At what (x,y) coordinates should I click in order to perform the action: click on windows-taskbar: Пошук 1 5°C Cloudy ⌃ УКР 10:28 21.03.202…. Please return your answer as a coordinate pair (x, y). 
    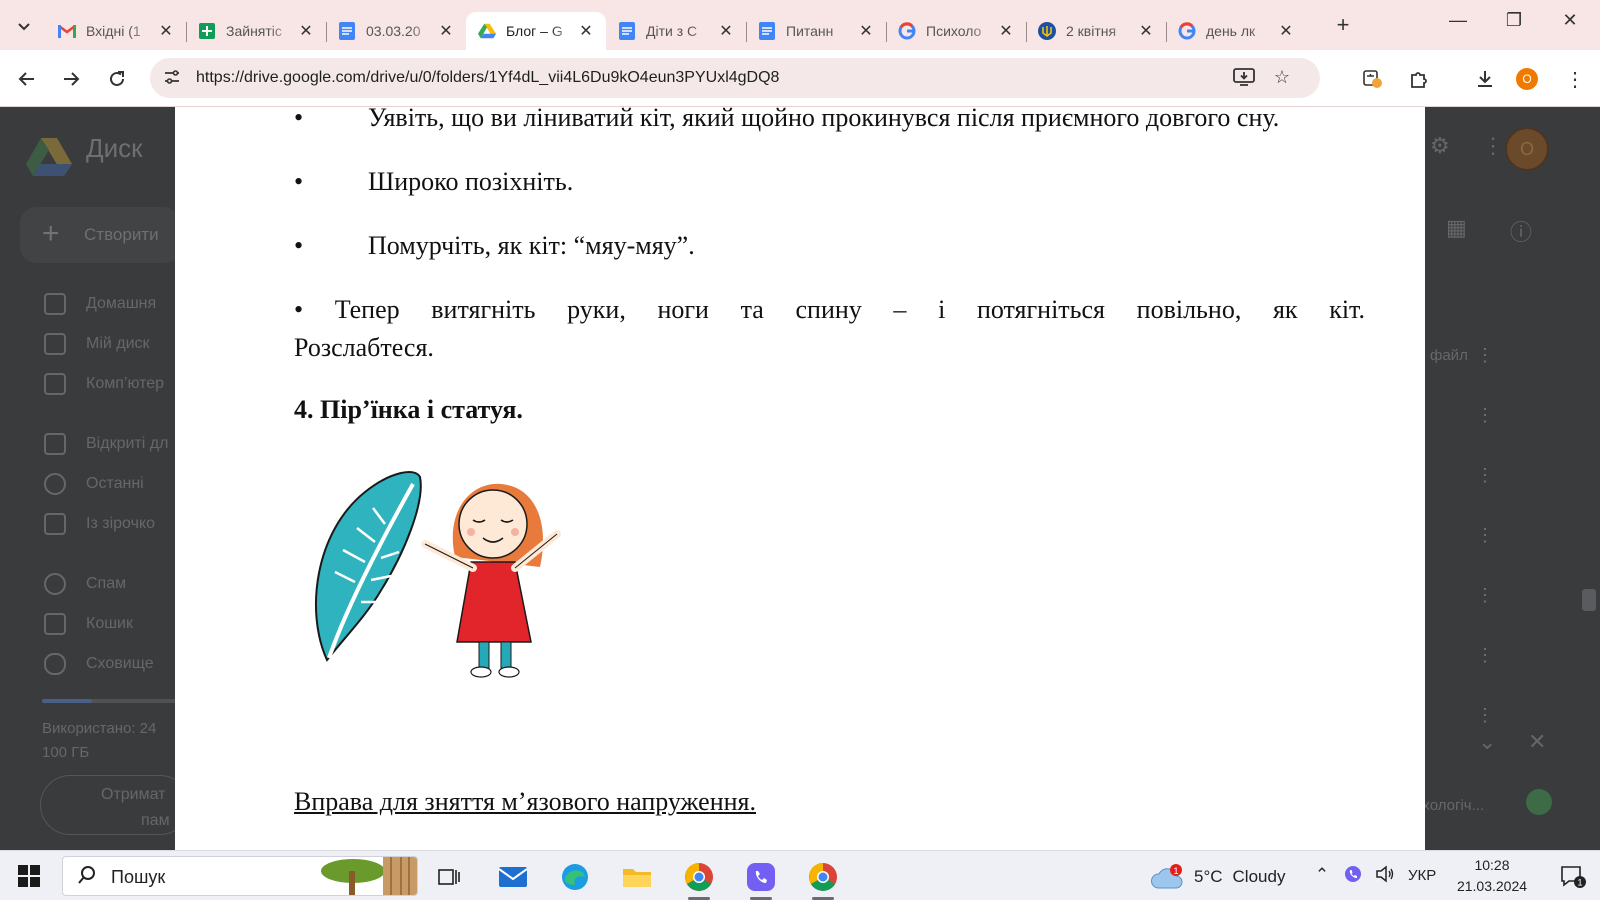
    Looking at the image, I should click on (800, 875).